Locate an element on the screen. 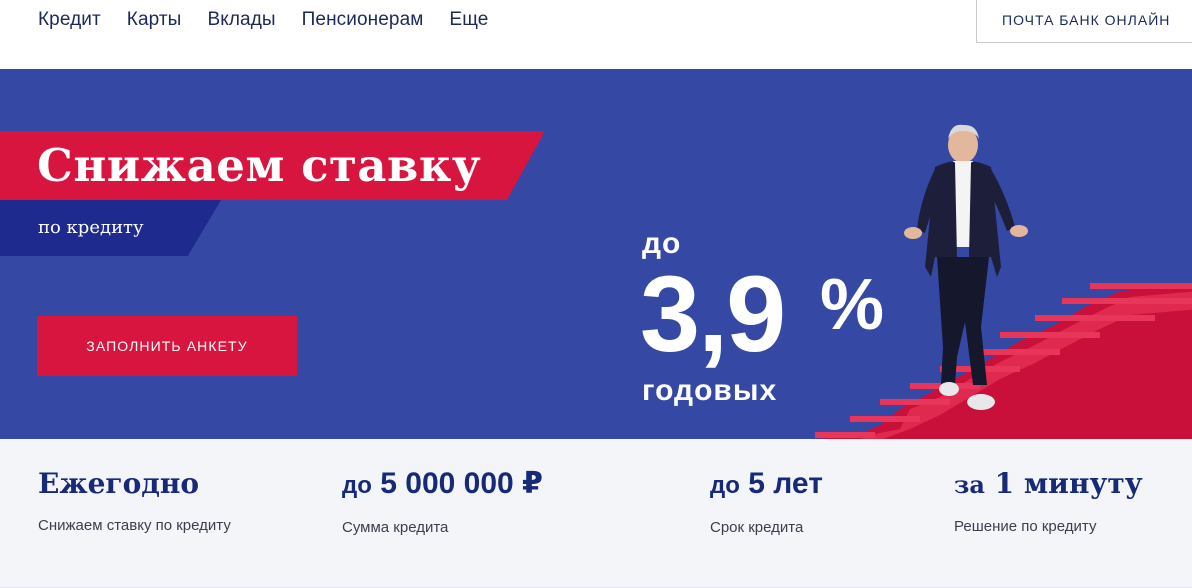  feature-value-row: до 5 лет is located at coordinates (766, 485).